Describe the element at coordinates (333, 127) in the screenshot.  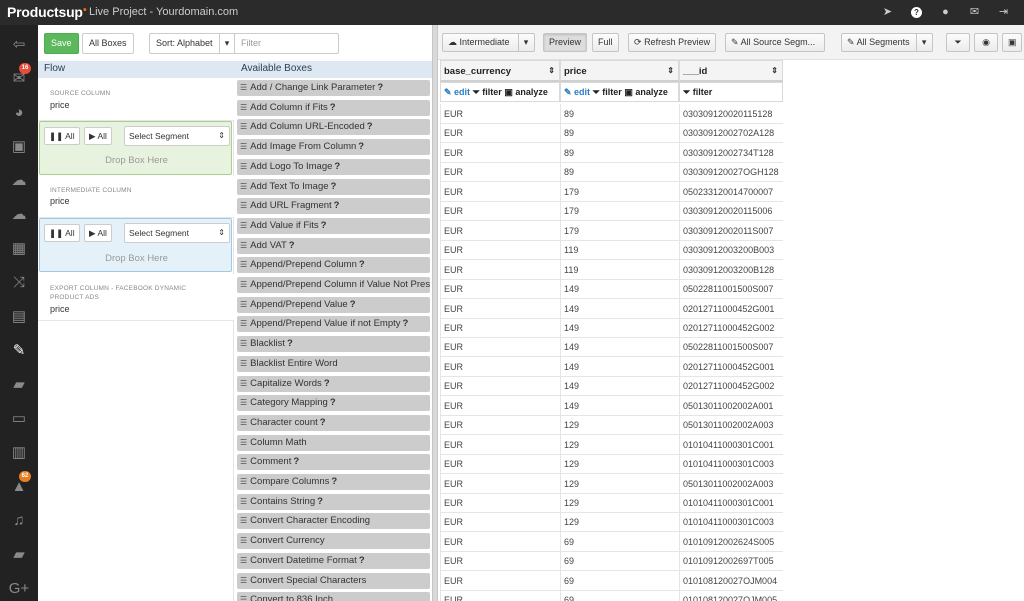
I see `available-box-item: ☰ Add Column URL-Encoded?` at that location.